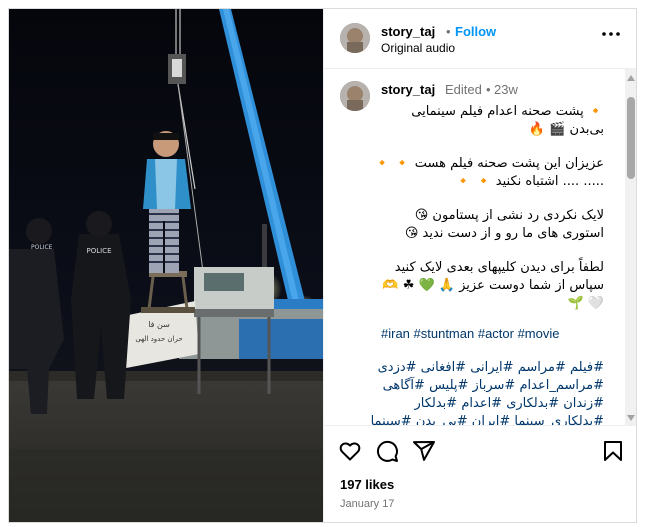 This screenshot has height=527, width=651. I want to click on caption-line: عزیزان این پشت صحنه فیلم هست 🔸 🔸, so click(489, 163).